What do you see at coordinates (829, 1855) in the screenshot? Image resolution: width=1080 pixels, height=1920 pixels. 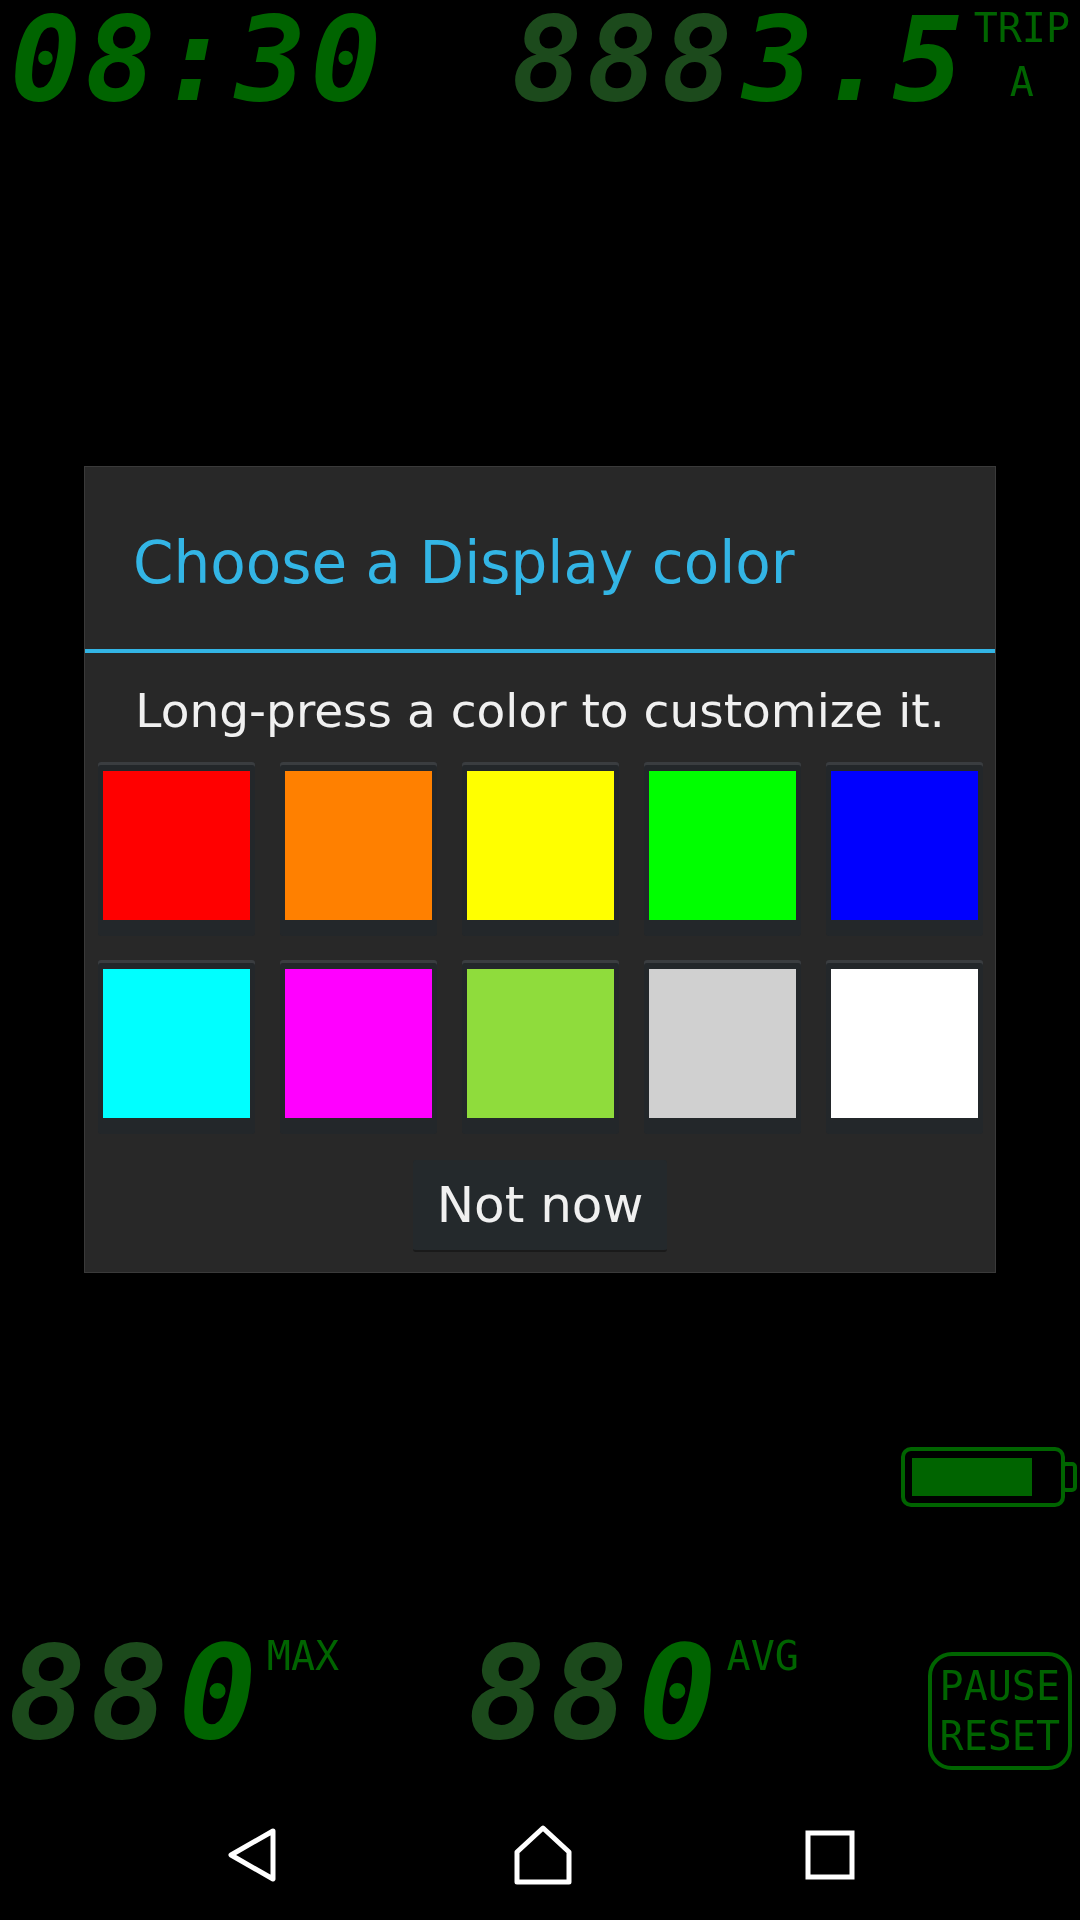 I see `recents-icon` at bounding box center [829, 1855].